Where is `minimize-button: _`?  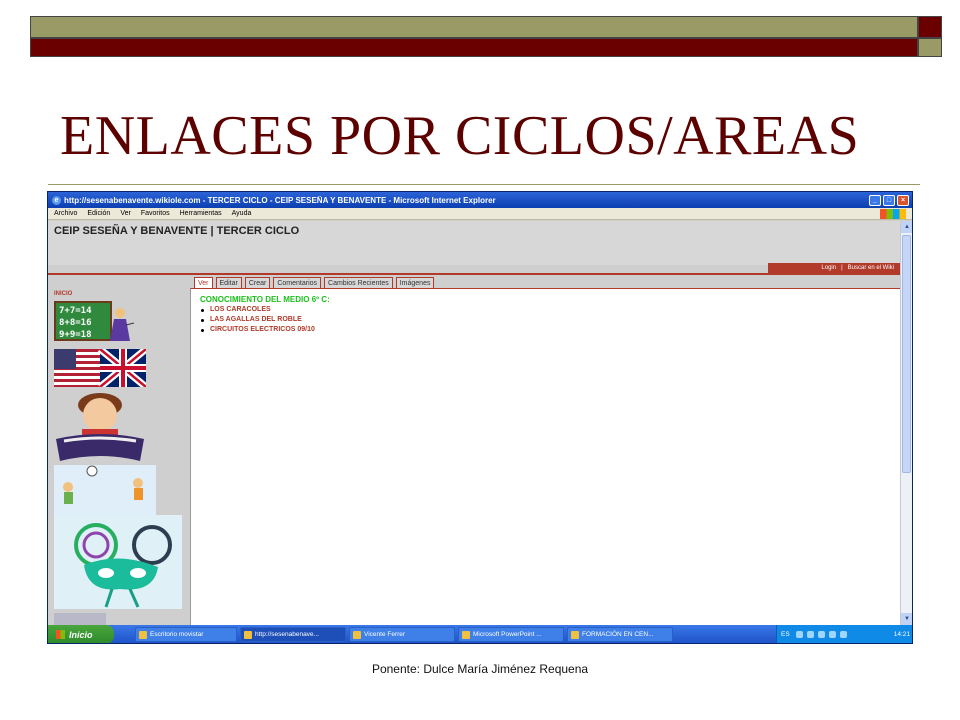
minimize-button: _ is located at coordinates (875, 200).